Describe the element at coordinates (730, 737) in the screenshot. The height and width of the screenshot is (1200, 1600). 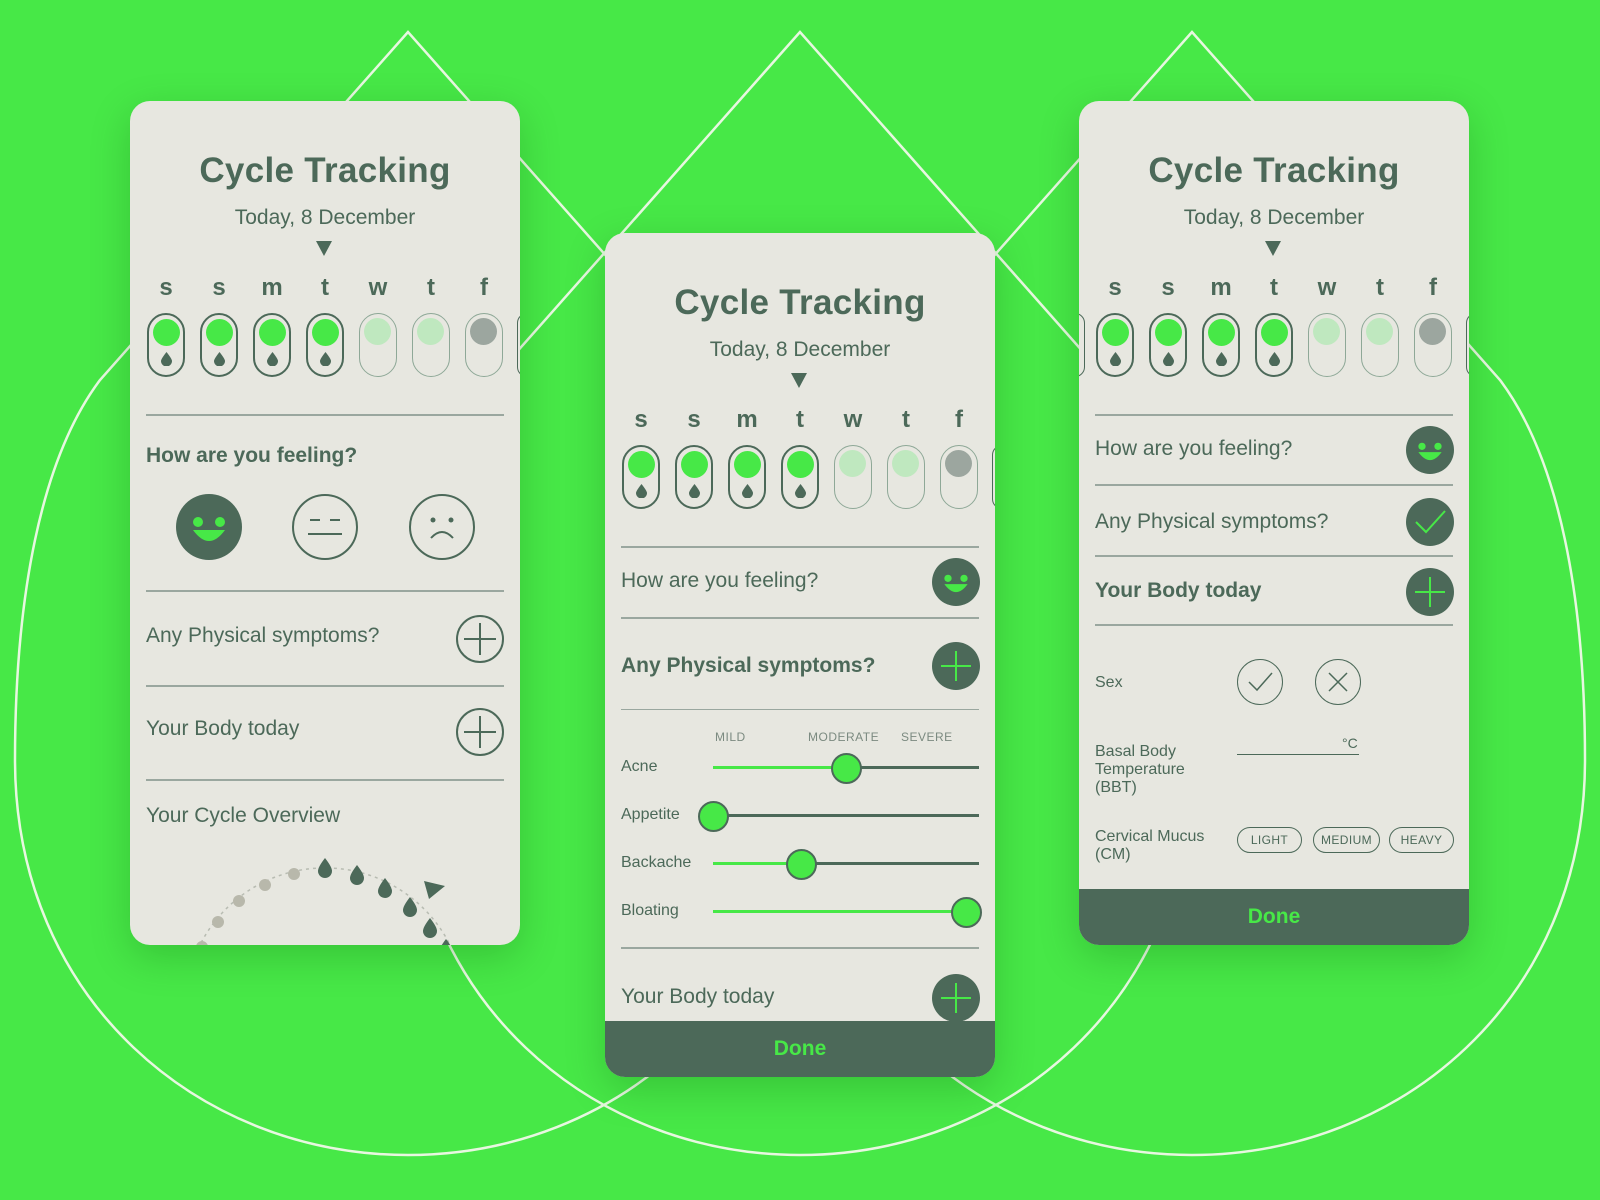
I see `scale-label-mild: MILD` at that location.